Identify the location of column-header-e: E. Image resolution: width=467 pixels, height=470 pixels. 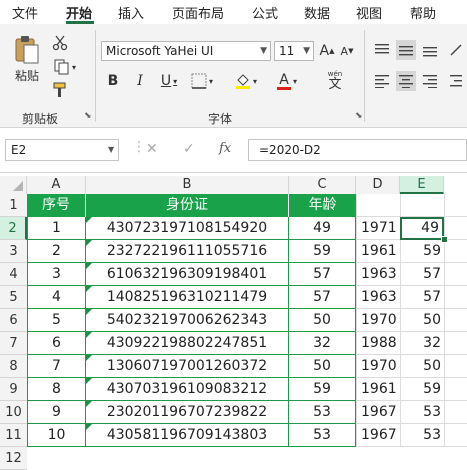
(422, 185).